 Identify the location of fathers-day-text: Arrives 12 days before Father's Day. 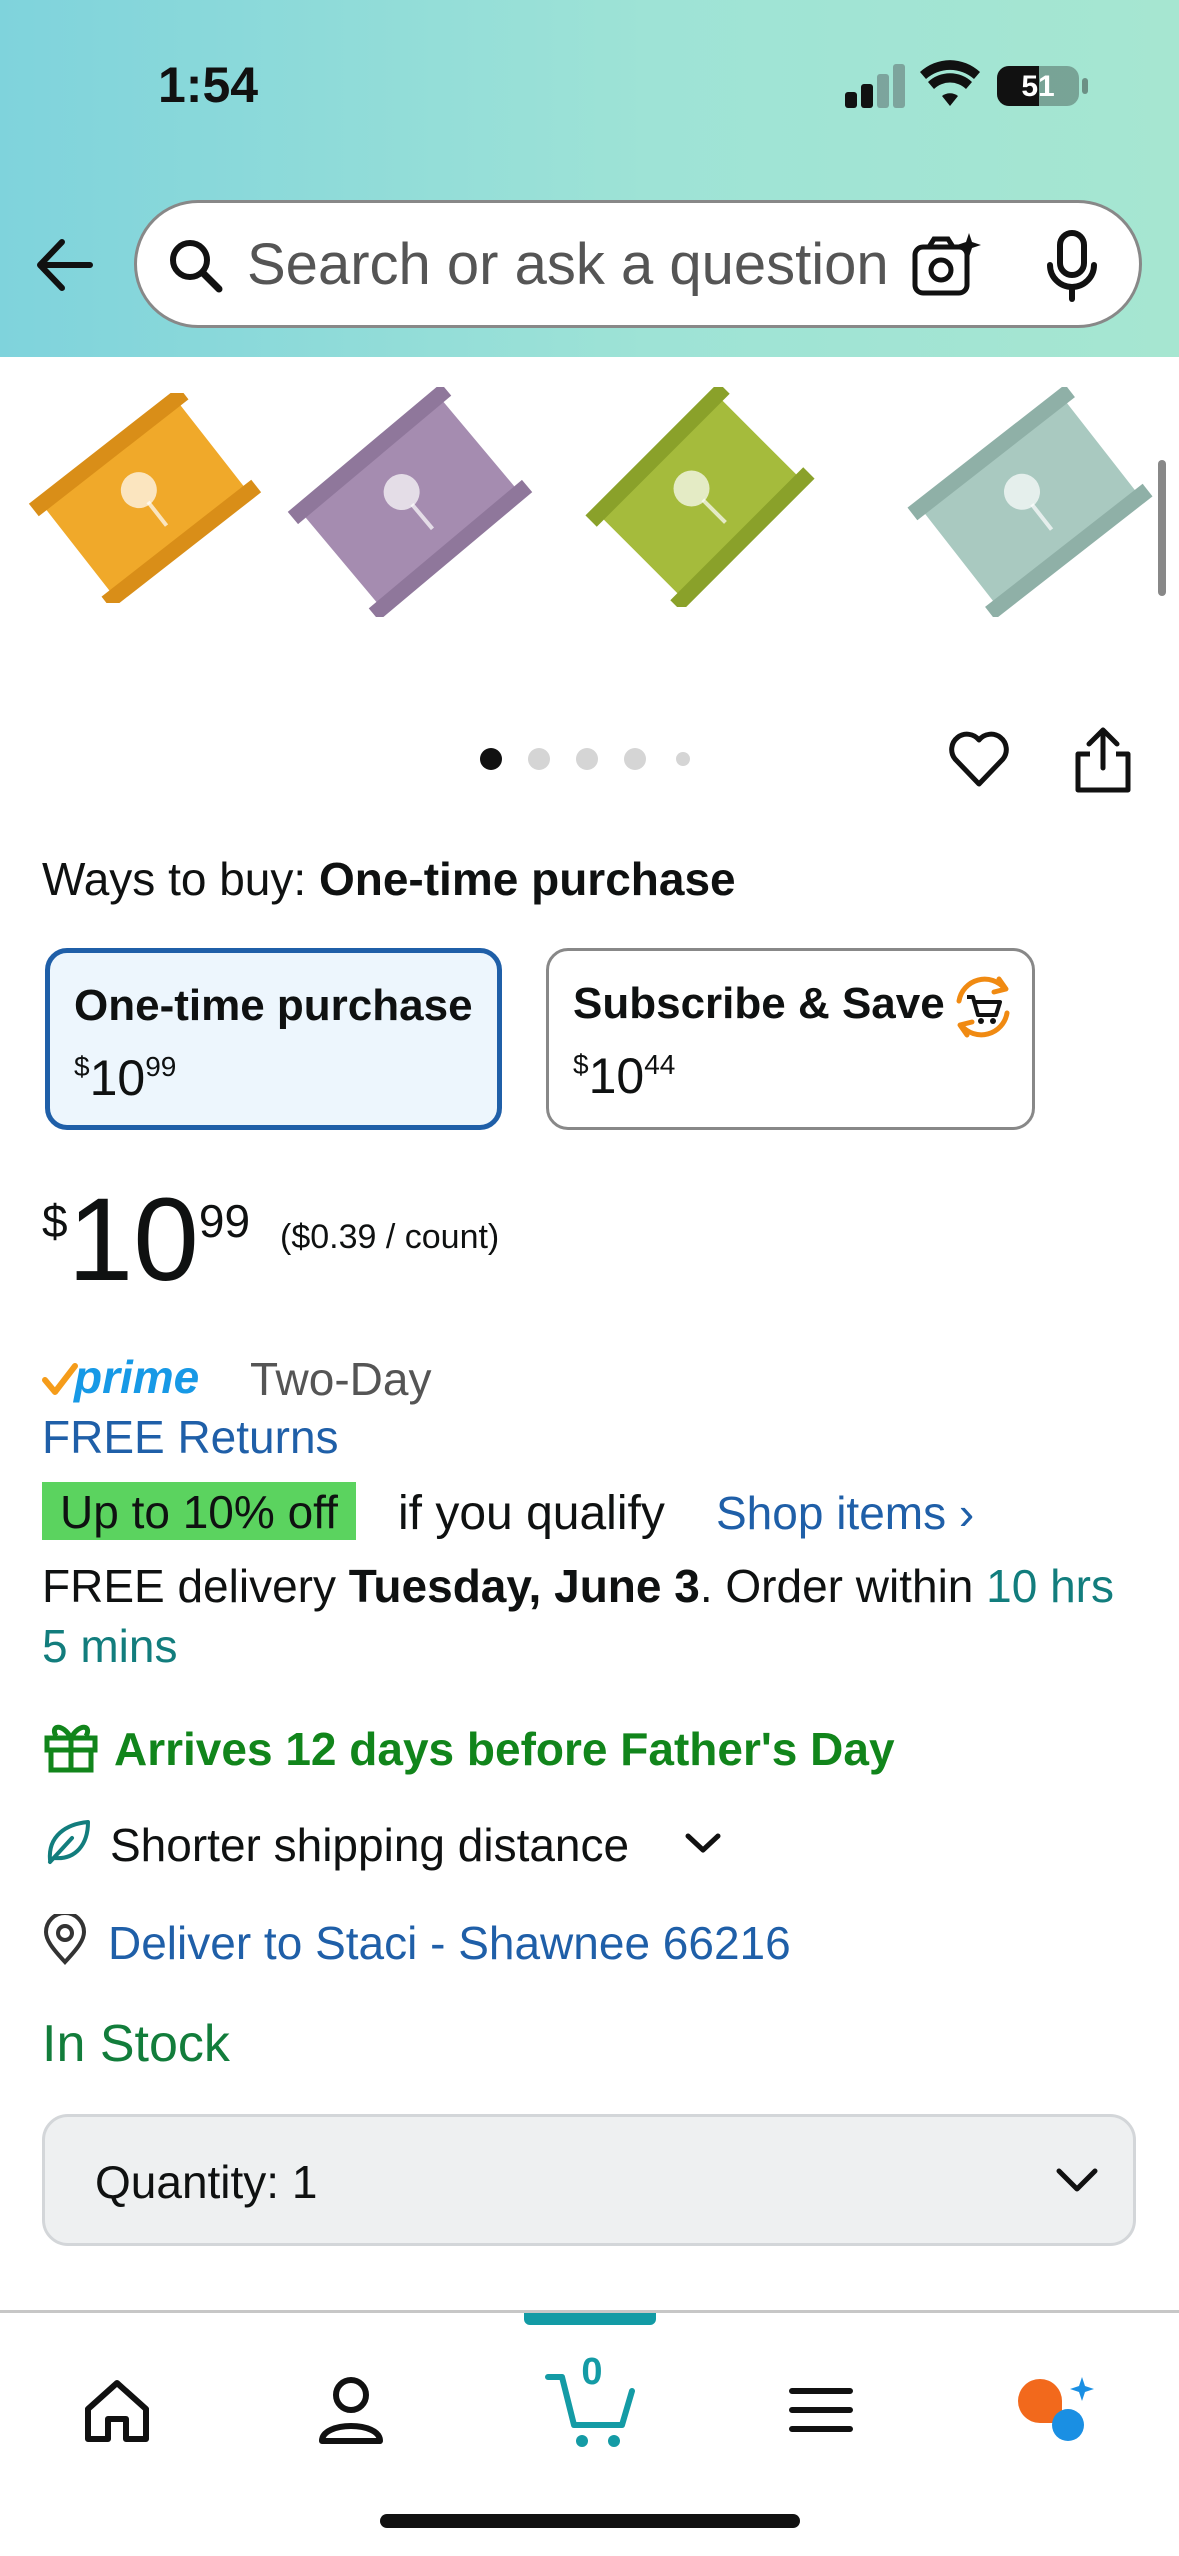
(504, 1749).